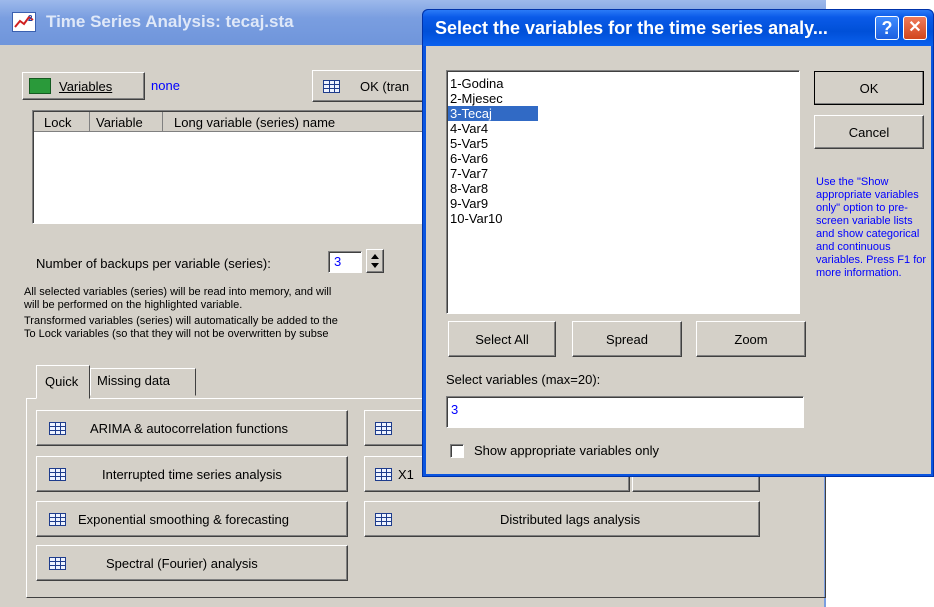  Describe the element at coordinates (493, 218) in the screenshot. I see `list-item: 10-Var10` at that location.